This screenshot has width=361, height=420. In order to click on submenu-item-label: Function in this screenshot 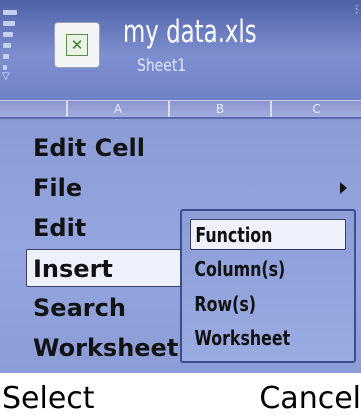, I will do `click(234, 235)`.